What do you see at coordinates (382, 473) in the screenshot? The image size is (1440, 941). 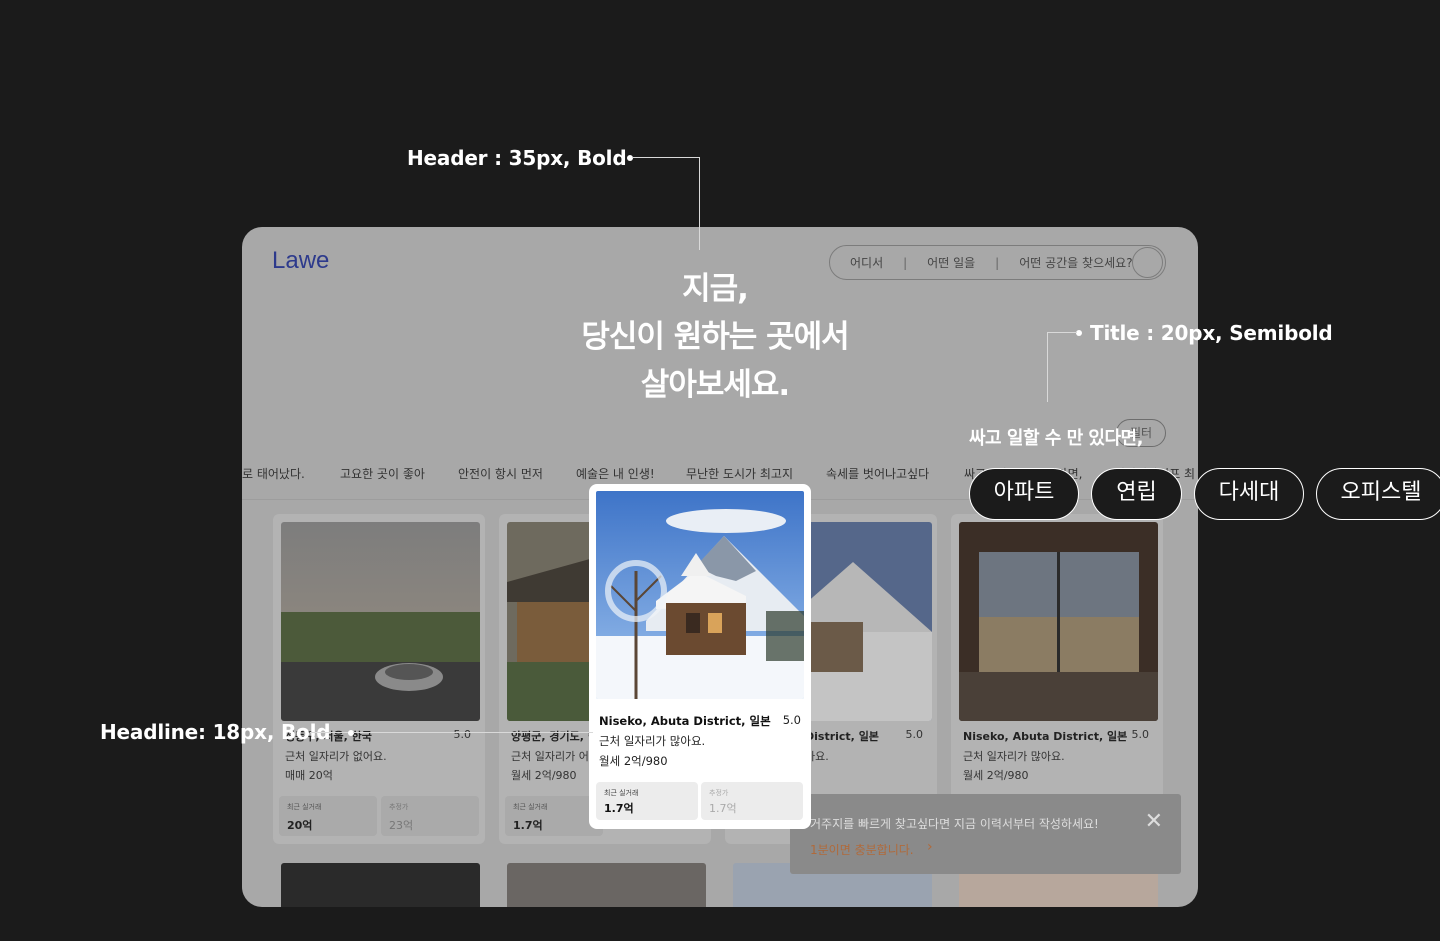 I see `category-tab: 고요한 곳이 좋아` at bounding box center [382, 473].